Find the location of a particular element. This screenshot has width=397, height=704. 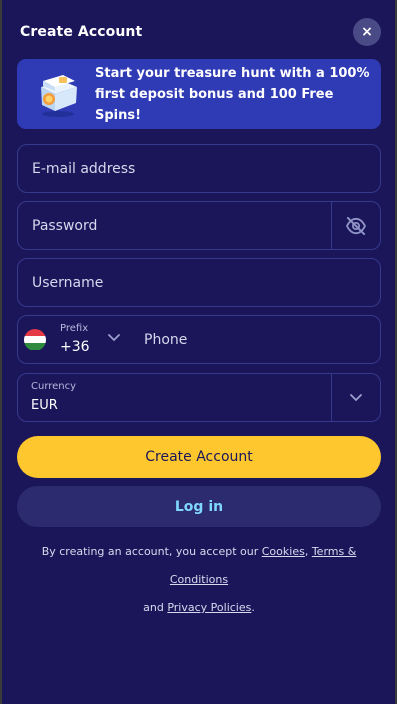

password-field-container is located at coordinates (199, 225).